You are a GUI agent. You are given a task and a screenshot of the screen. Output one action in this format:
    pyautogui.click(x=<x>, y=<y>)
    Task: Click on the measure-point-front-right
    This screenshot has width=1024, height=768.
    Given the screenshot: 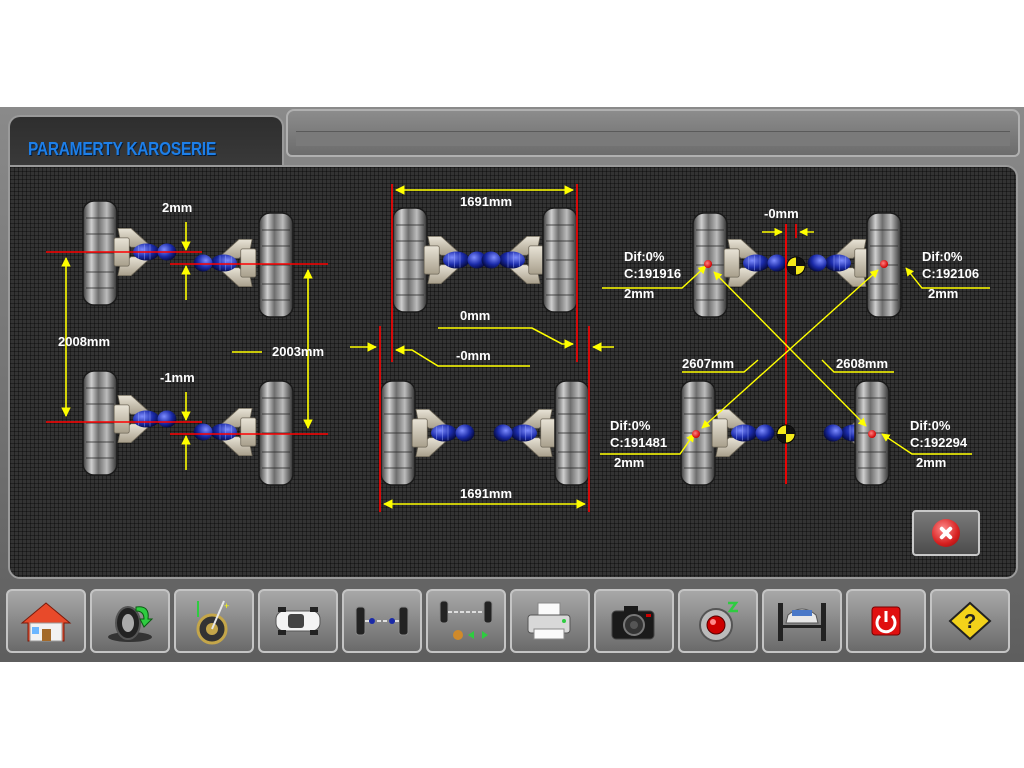 What is the action you would take?
    pyautogui.click(x=884, y=264)
    